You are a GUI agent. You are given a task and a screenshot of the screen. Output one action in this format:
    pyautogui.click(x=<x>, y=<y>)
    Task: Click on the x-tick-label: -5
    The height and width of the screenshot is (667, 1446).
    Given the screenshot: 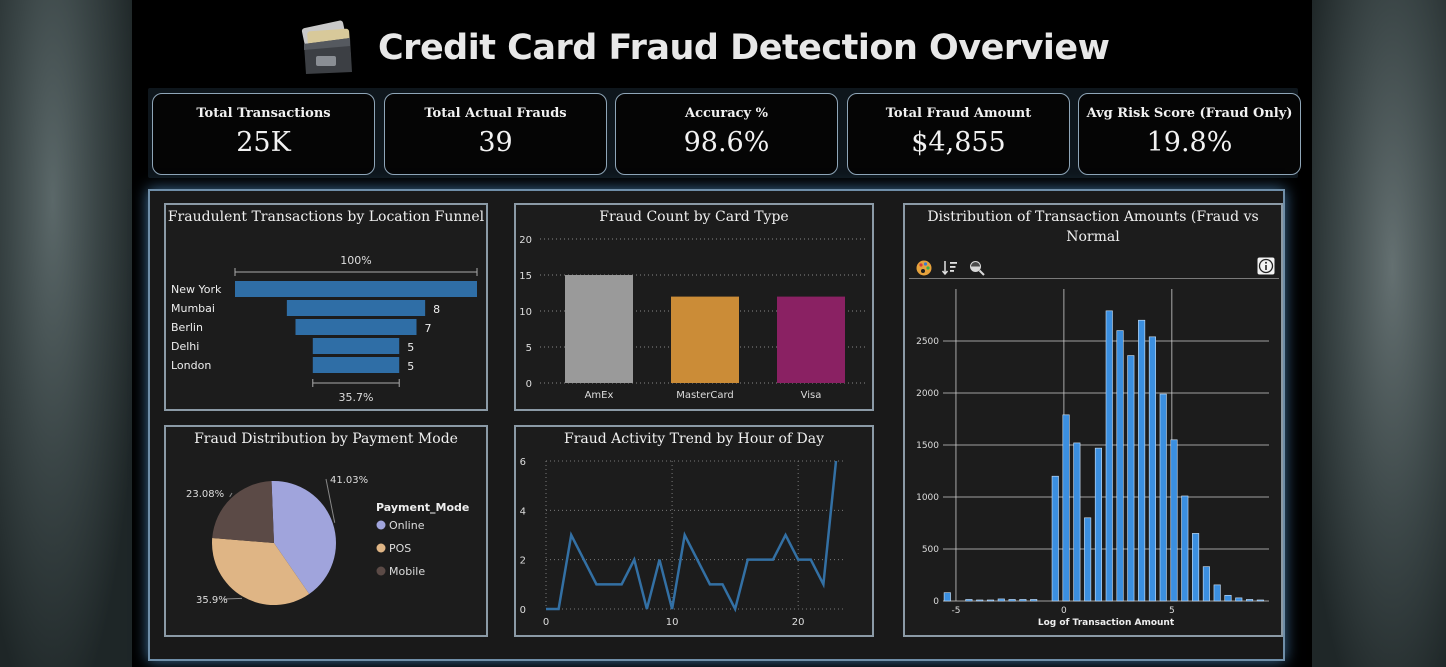 What is the action you would take?
    pyautogui.click(x=955, y=611)
    